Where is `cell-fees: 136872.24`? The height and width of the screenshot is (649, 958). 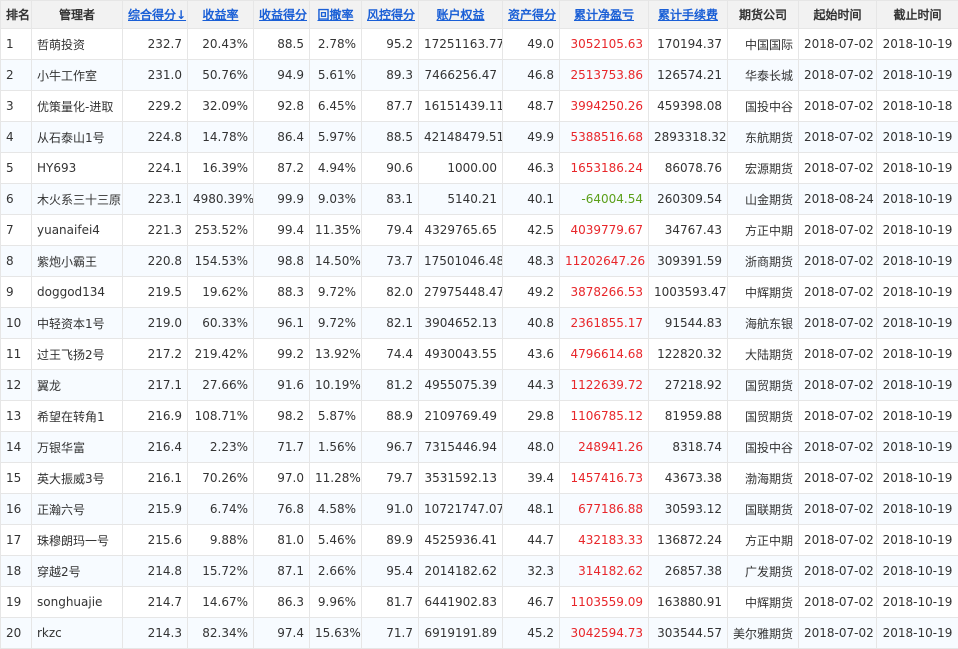
cell-fees: 136872.24 is located at coordinates (688, 540).